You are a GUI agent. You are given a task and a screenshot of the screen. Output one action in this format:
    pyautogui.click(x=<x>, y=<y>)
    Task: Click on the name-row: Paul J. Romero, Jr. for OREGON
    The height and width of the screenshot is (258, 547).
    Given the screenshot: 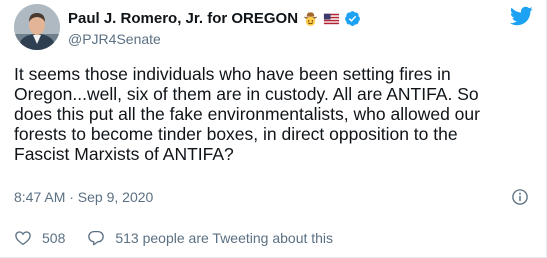 What is the action you would take?
    pyautogui.click(x=214, y=18)
    